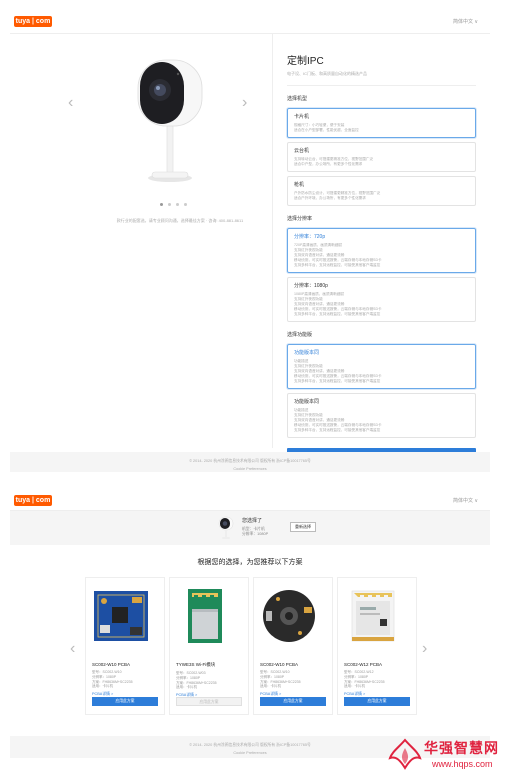  Describe the element at coordinates (311, 286) in the screenshot. I see `option-title: 分辨率：1080p` at that location.